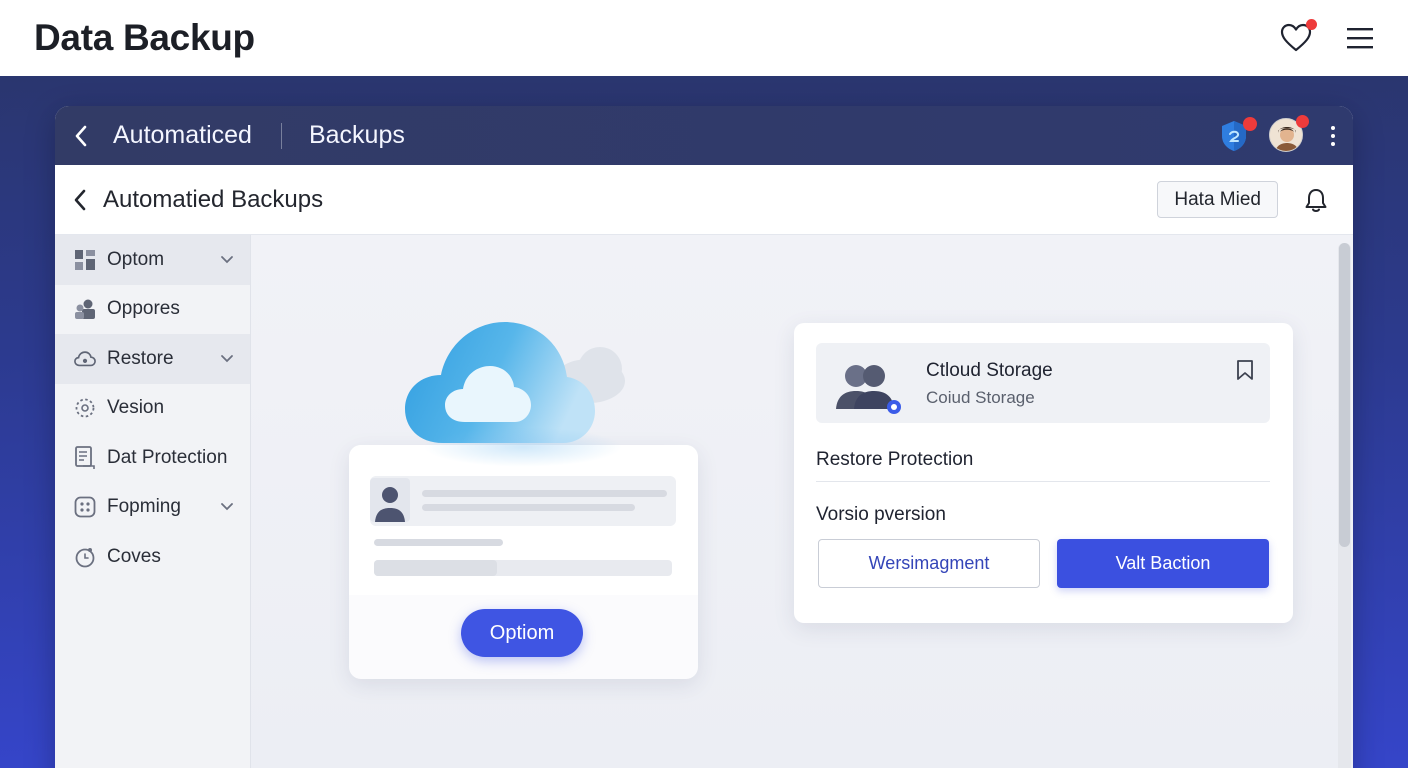  Describe the element at coordinates (134, 556) in the screenshot. I see `sidebar-item-label: Coves` at that location.